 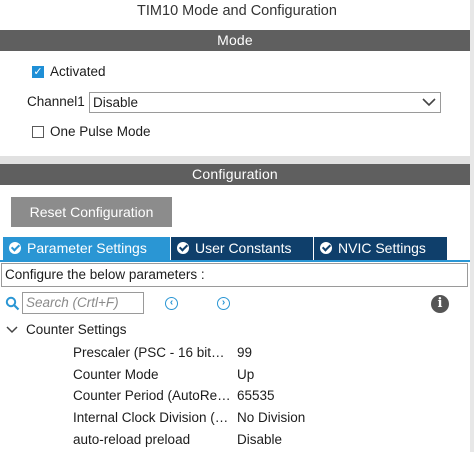 I want to click on channel1-label: Channel1, so click(x=56, y=101).